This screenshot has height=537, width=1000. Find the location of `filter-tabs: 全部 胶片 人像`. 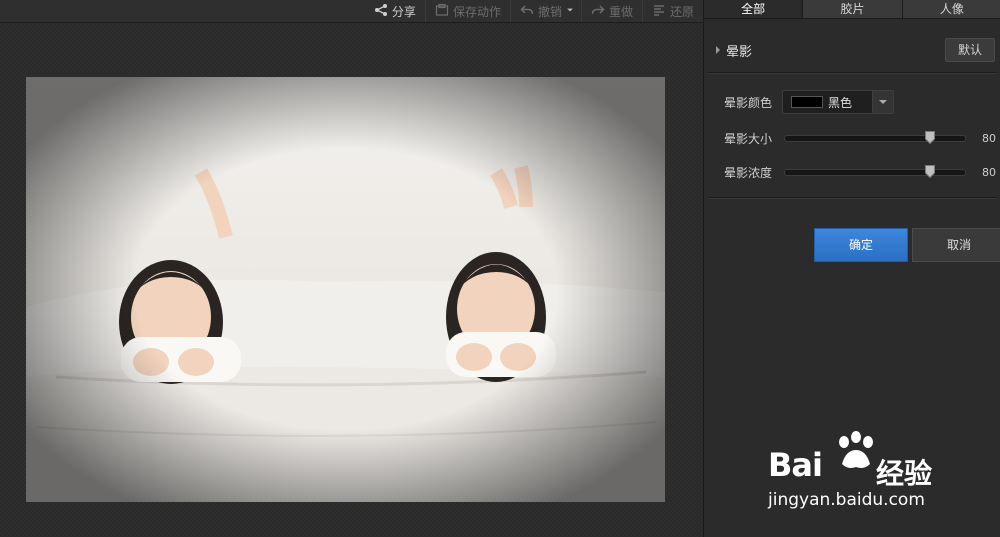

filter-tabs: 全部 胶片 人像 is located at coordinates (852, 9).